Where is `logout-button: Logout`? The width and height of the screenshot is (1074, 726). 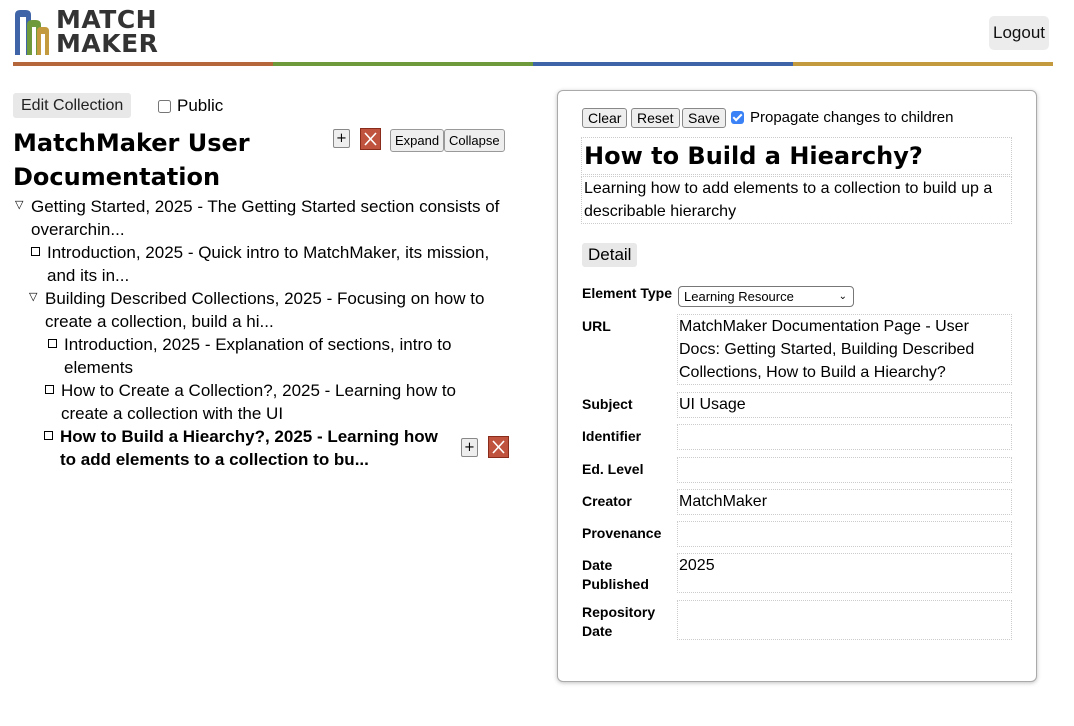 logout-button: Logout is located at coordinates (1019, 33).